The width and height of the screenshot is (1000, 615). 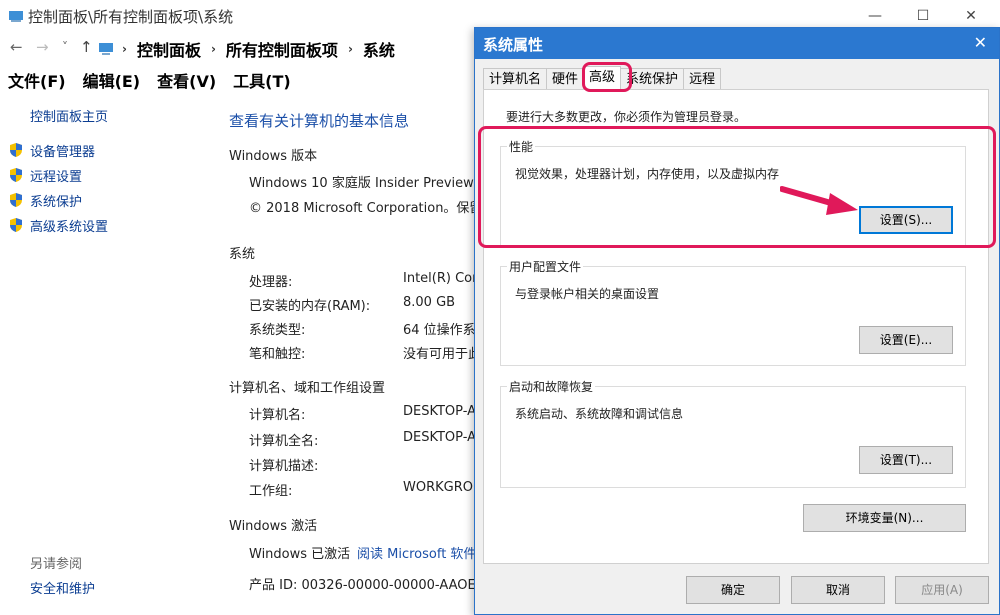 I want to click on admin-notice: 要进行大多数更改，你必须作为管理员登录。, so click(x=626, y=117).